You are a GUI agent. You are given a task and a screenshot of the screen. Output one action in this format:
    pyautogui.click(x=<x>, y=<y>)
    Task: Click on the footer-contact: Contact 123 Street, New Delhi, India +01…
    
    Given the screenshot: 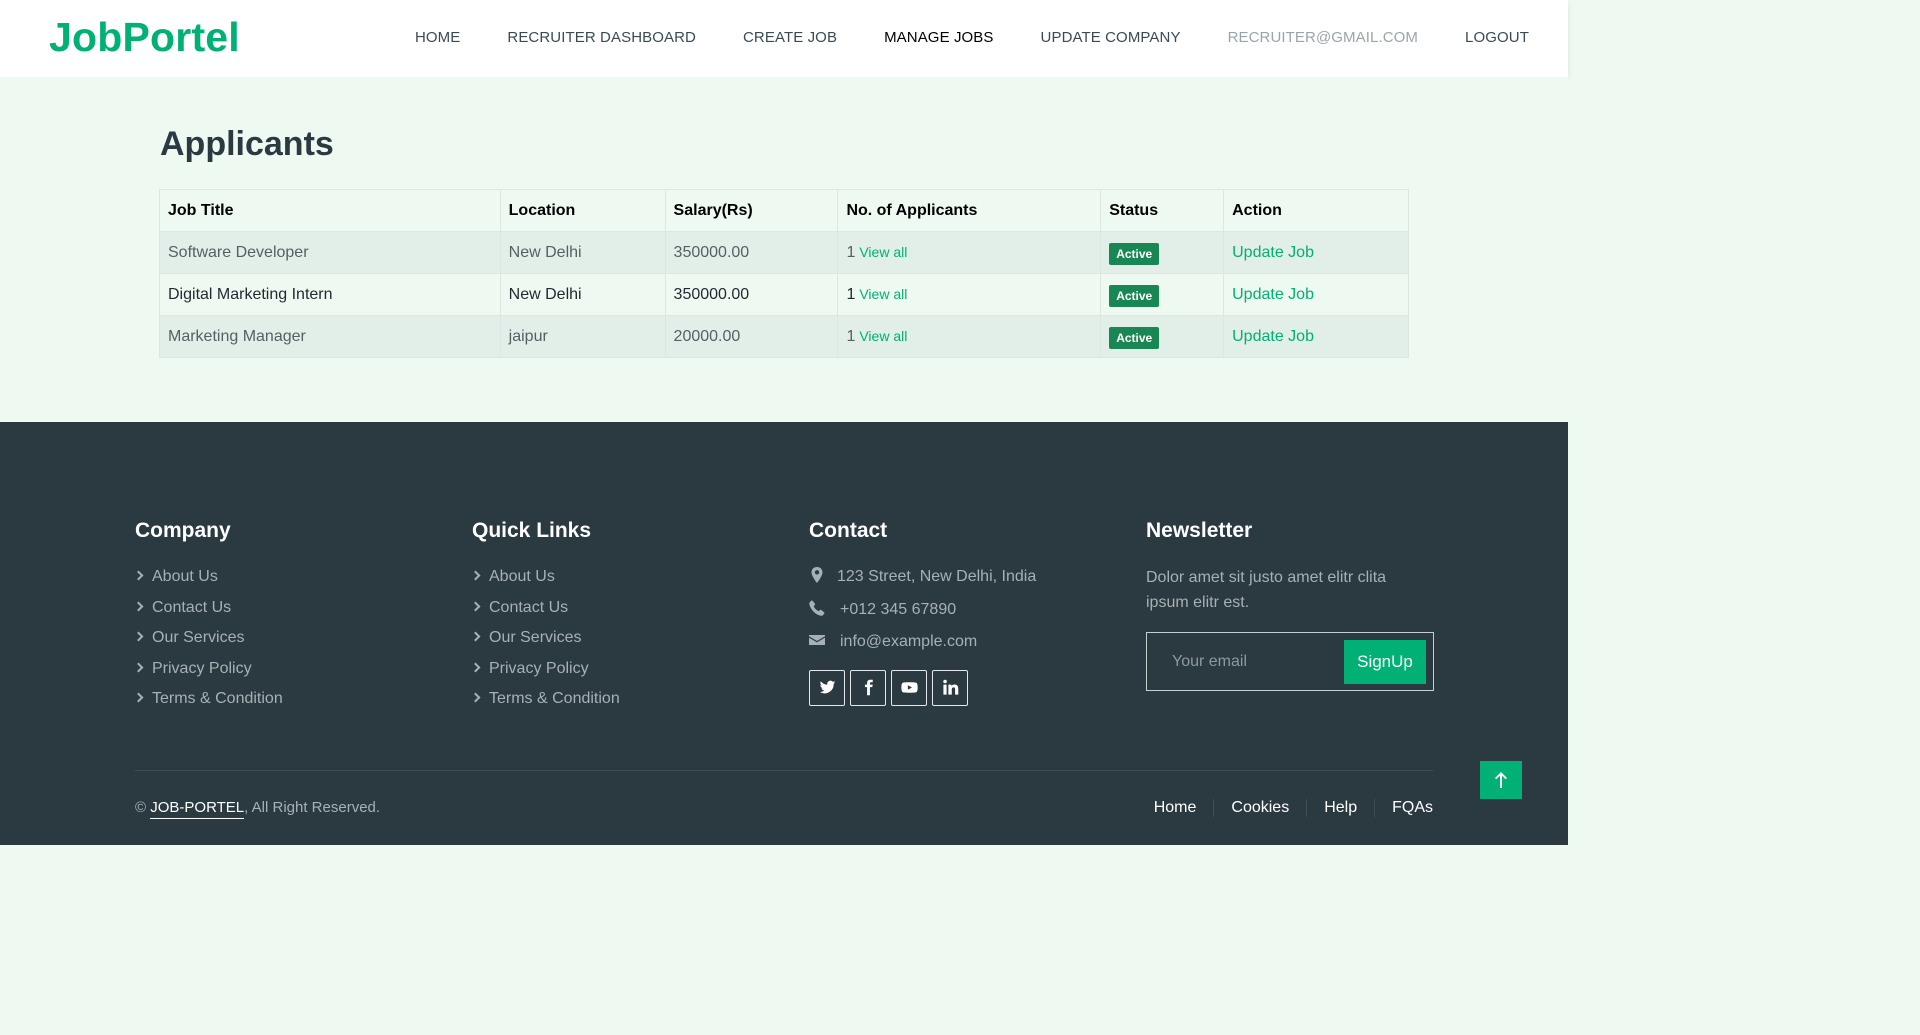 What is the action you would take?
    pyautogui.click(x=922, y=612)
    